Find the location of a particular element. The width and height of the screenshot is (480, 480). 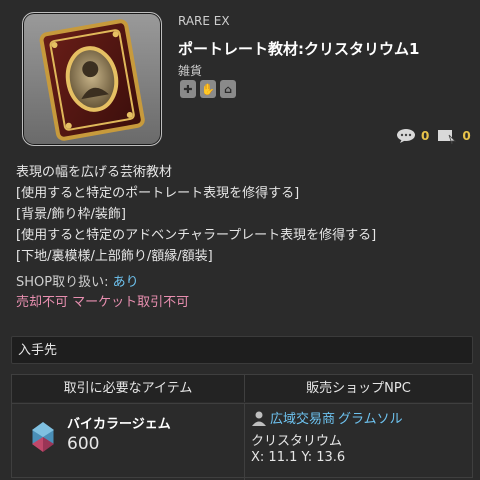

pins-counter: 0 is located at coordinates (454, 136).